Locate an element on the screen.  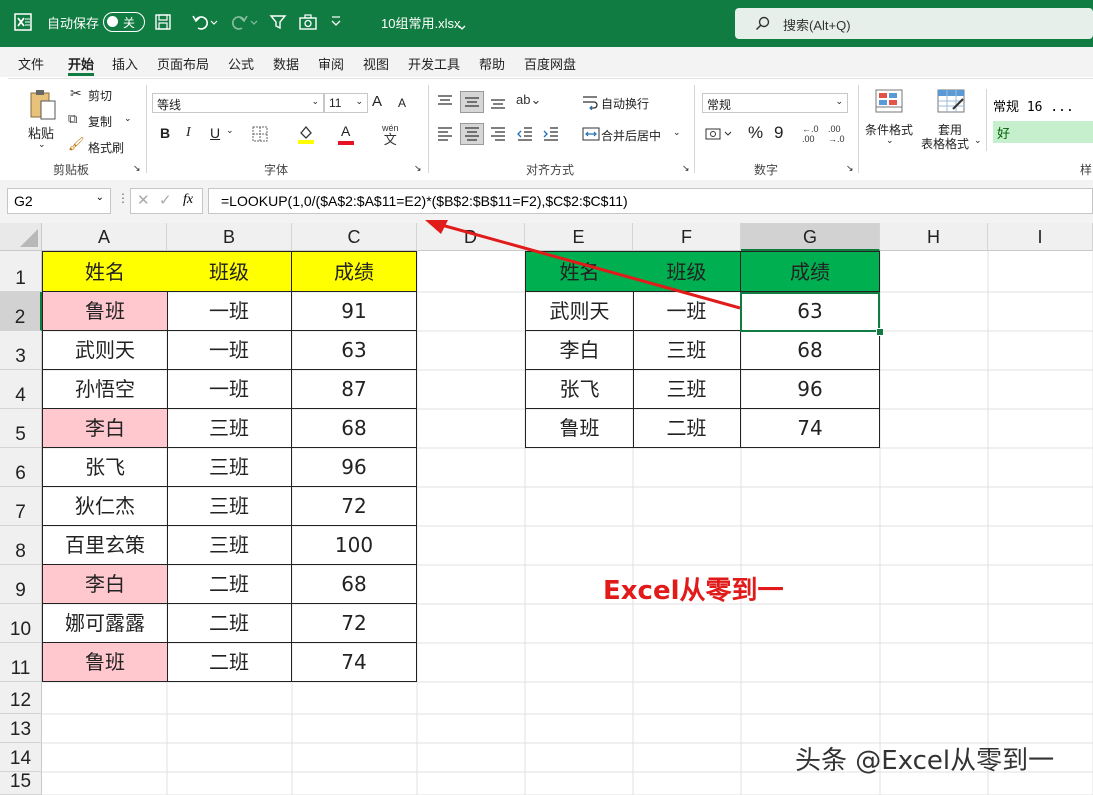
watermark: 头条 @Excel从零到一 is located at coordinates (925, 761).